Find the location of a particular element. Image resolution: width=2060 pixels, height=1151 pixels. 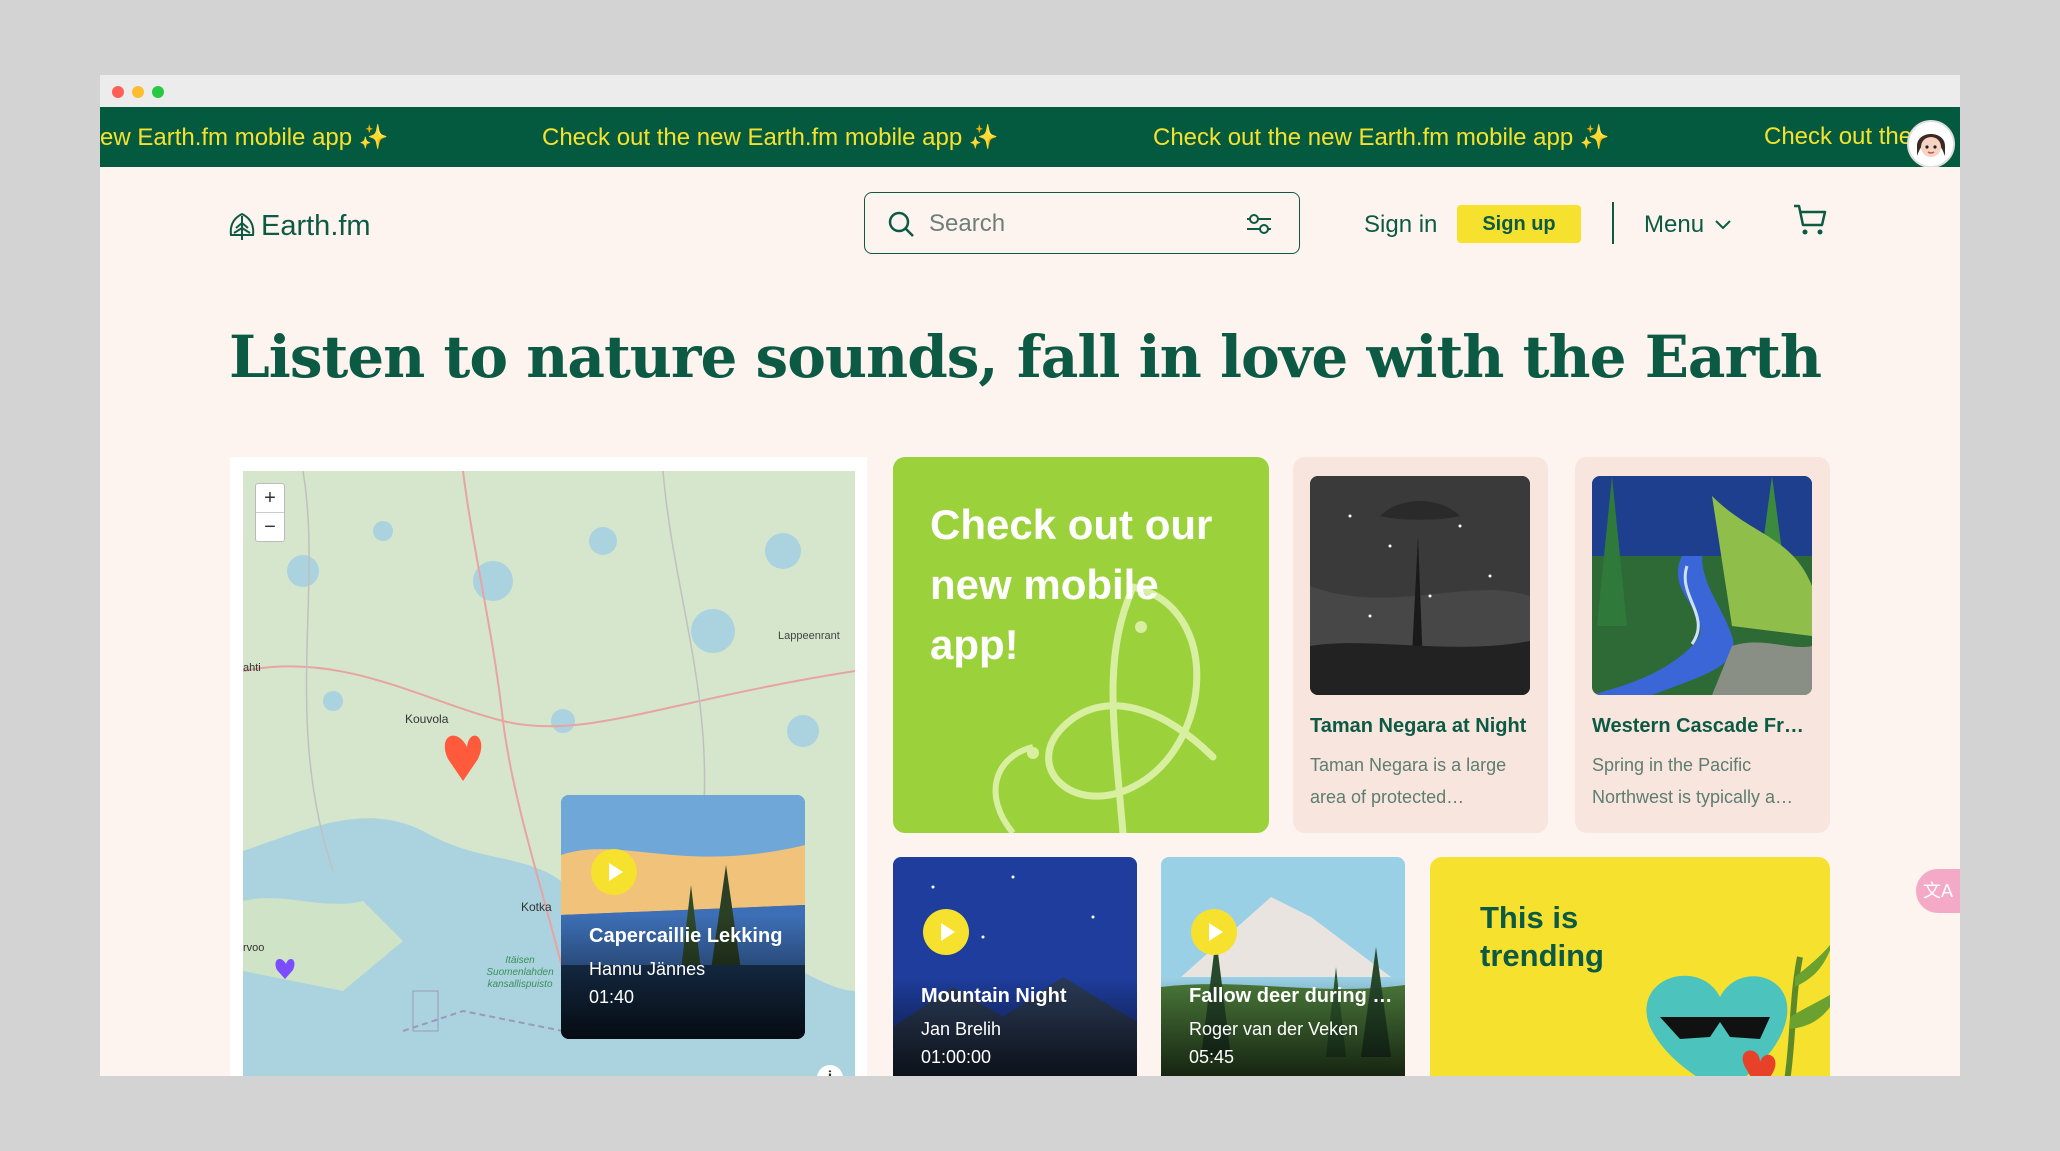

map-label-kouvola: Kouvola is located at coordinates (427, 719).